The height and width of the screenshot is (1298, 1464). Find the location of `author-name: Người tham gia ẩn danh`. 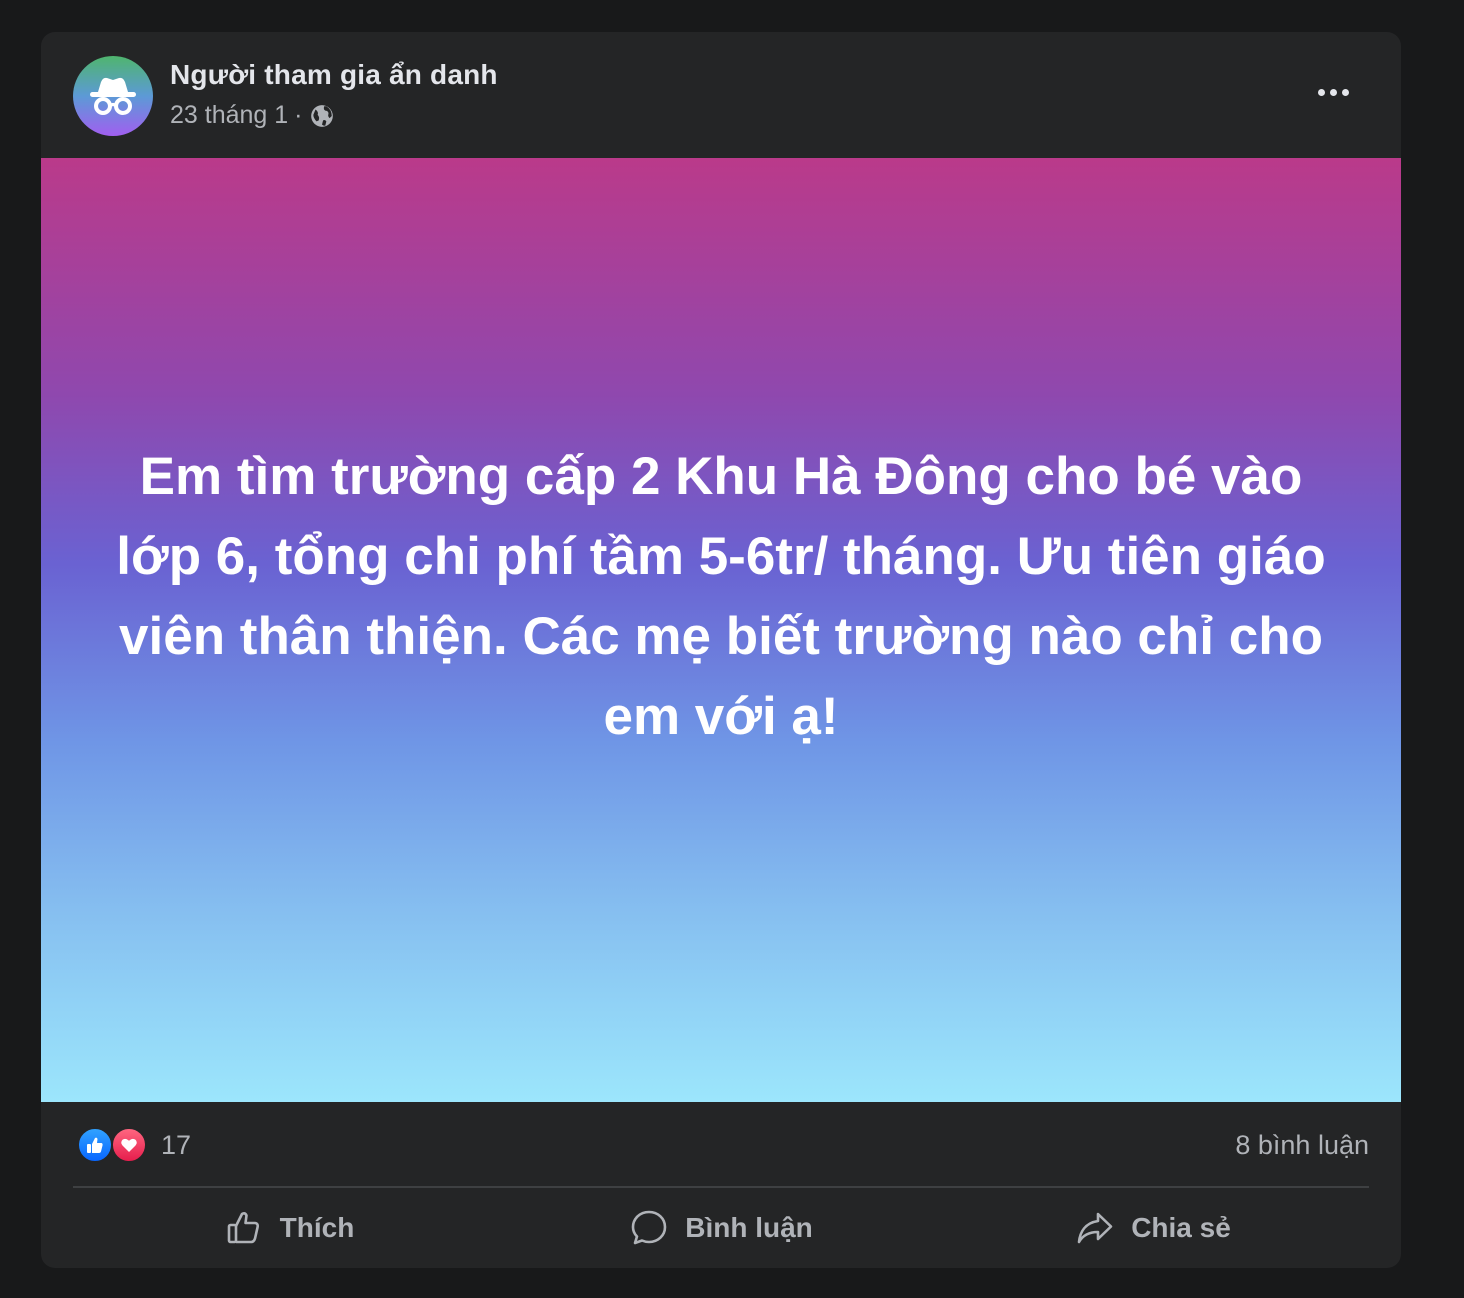

author-name: Người tham gia ẩn danh is located at coordinates (334, 75).